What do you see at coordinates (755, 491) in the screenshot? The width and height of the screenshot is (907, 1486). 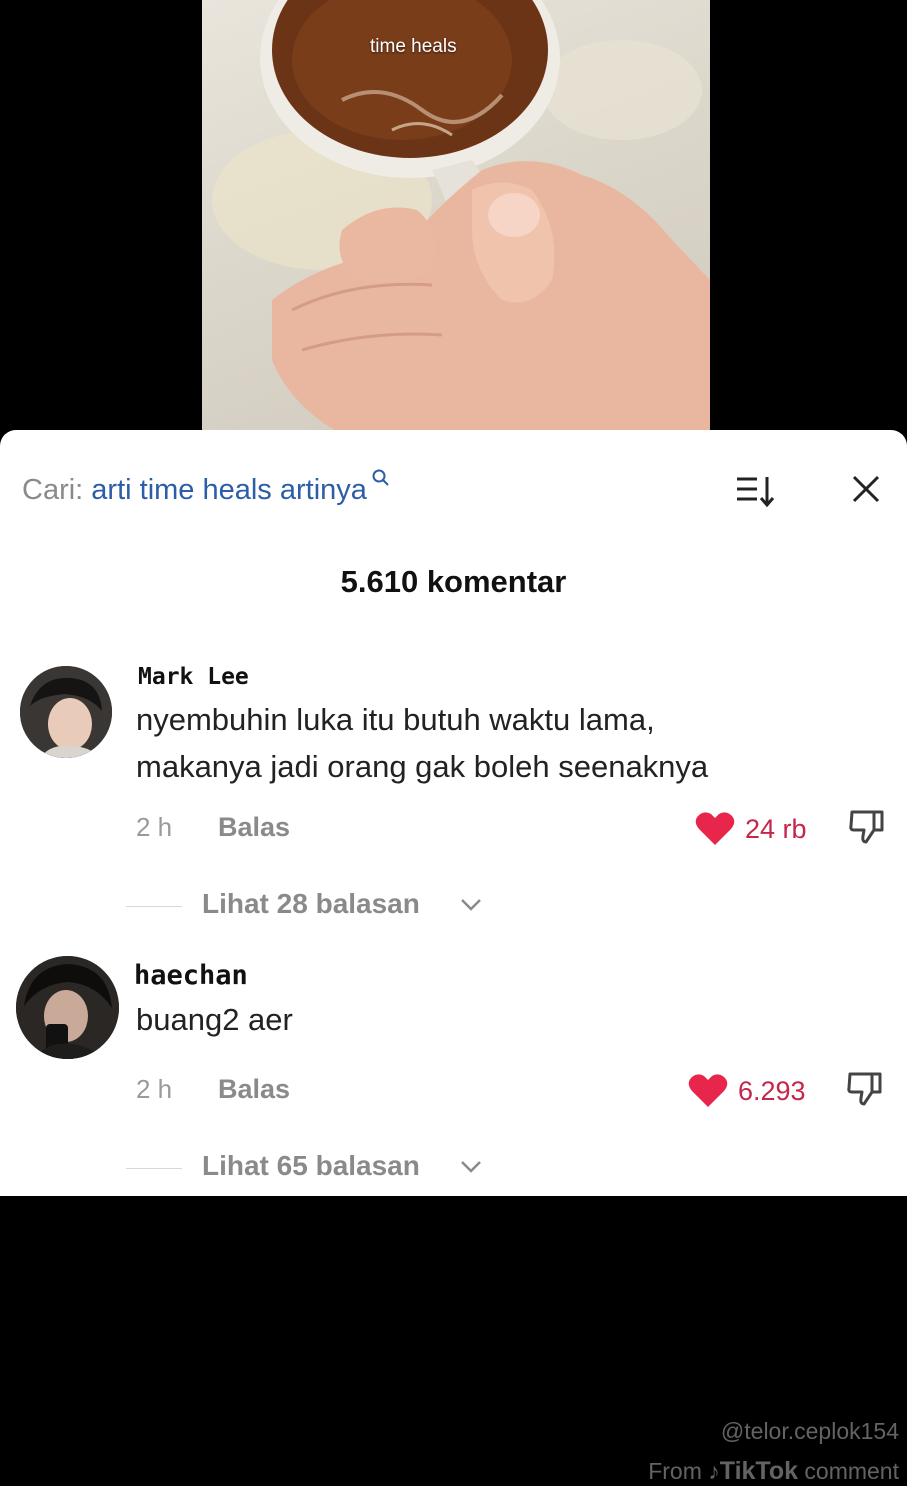 I see `sort-icon` at bounding box center [755, 491].